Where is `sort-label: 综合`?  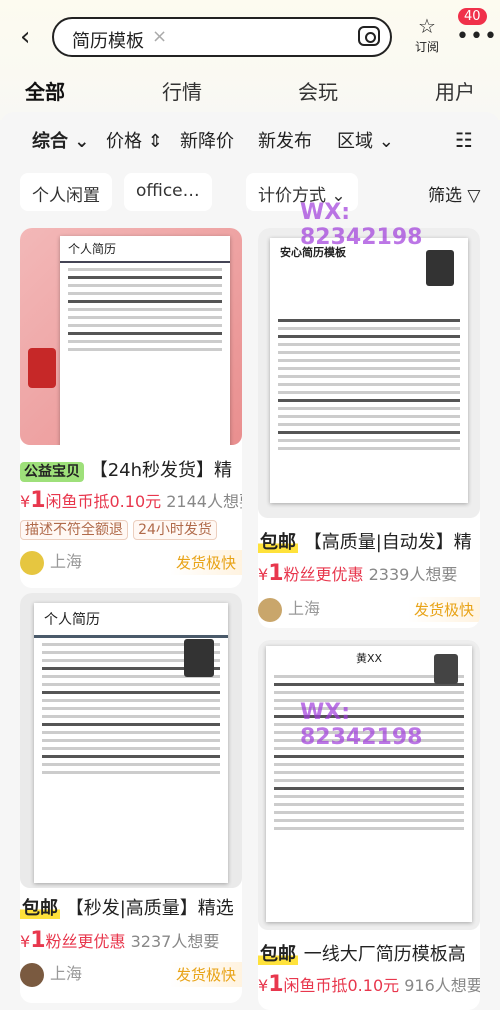
sort-label: 综合 is located at coordinates (50, 141).